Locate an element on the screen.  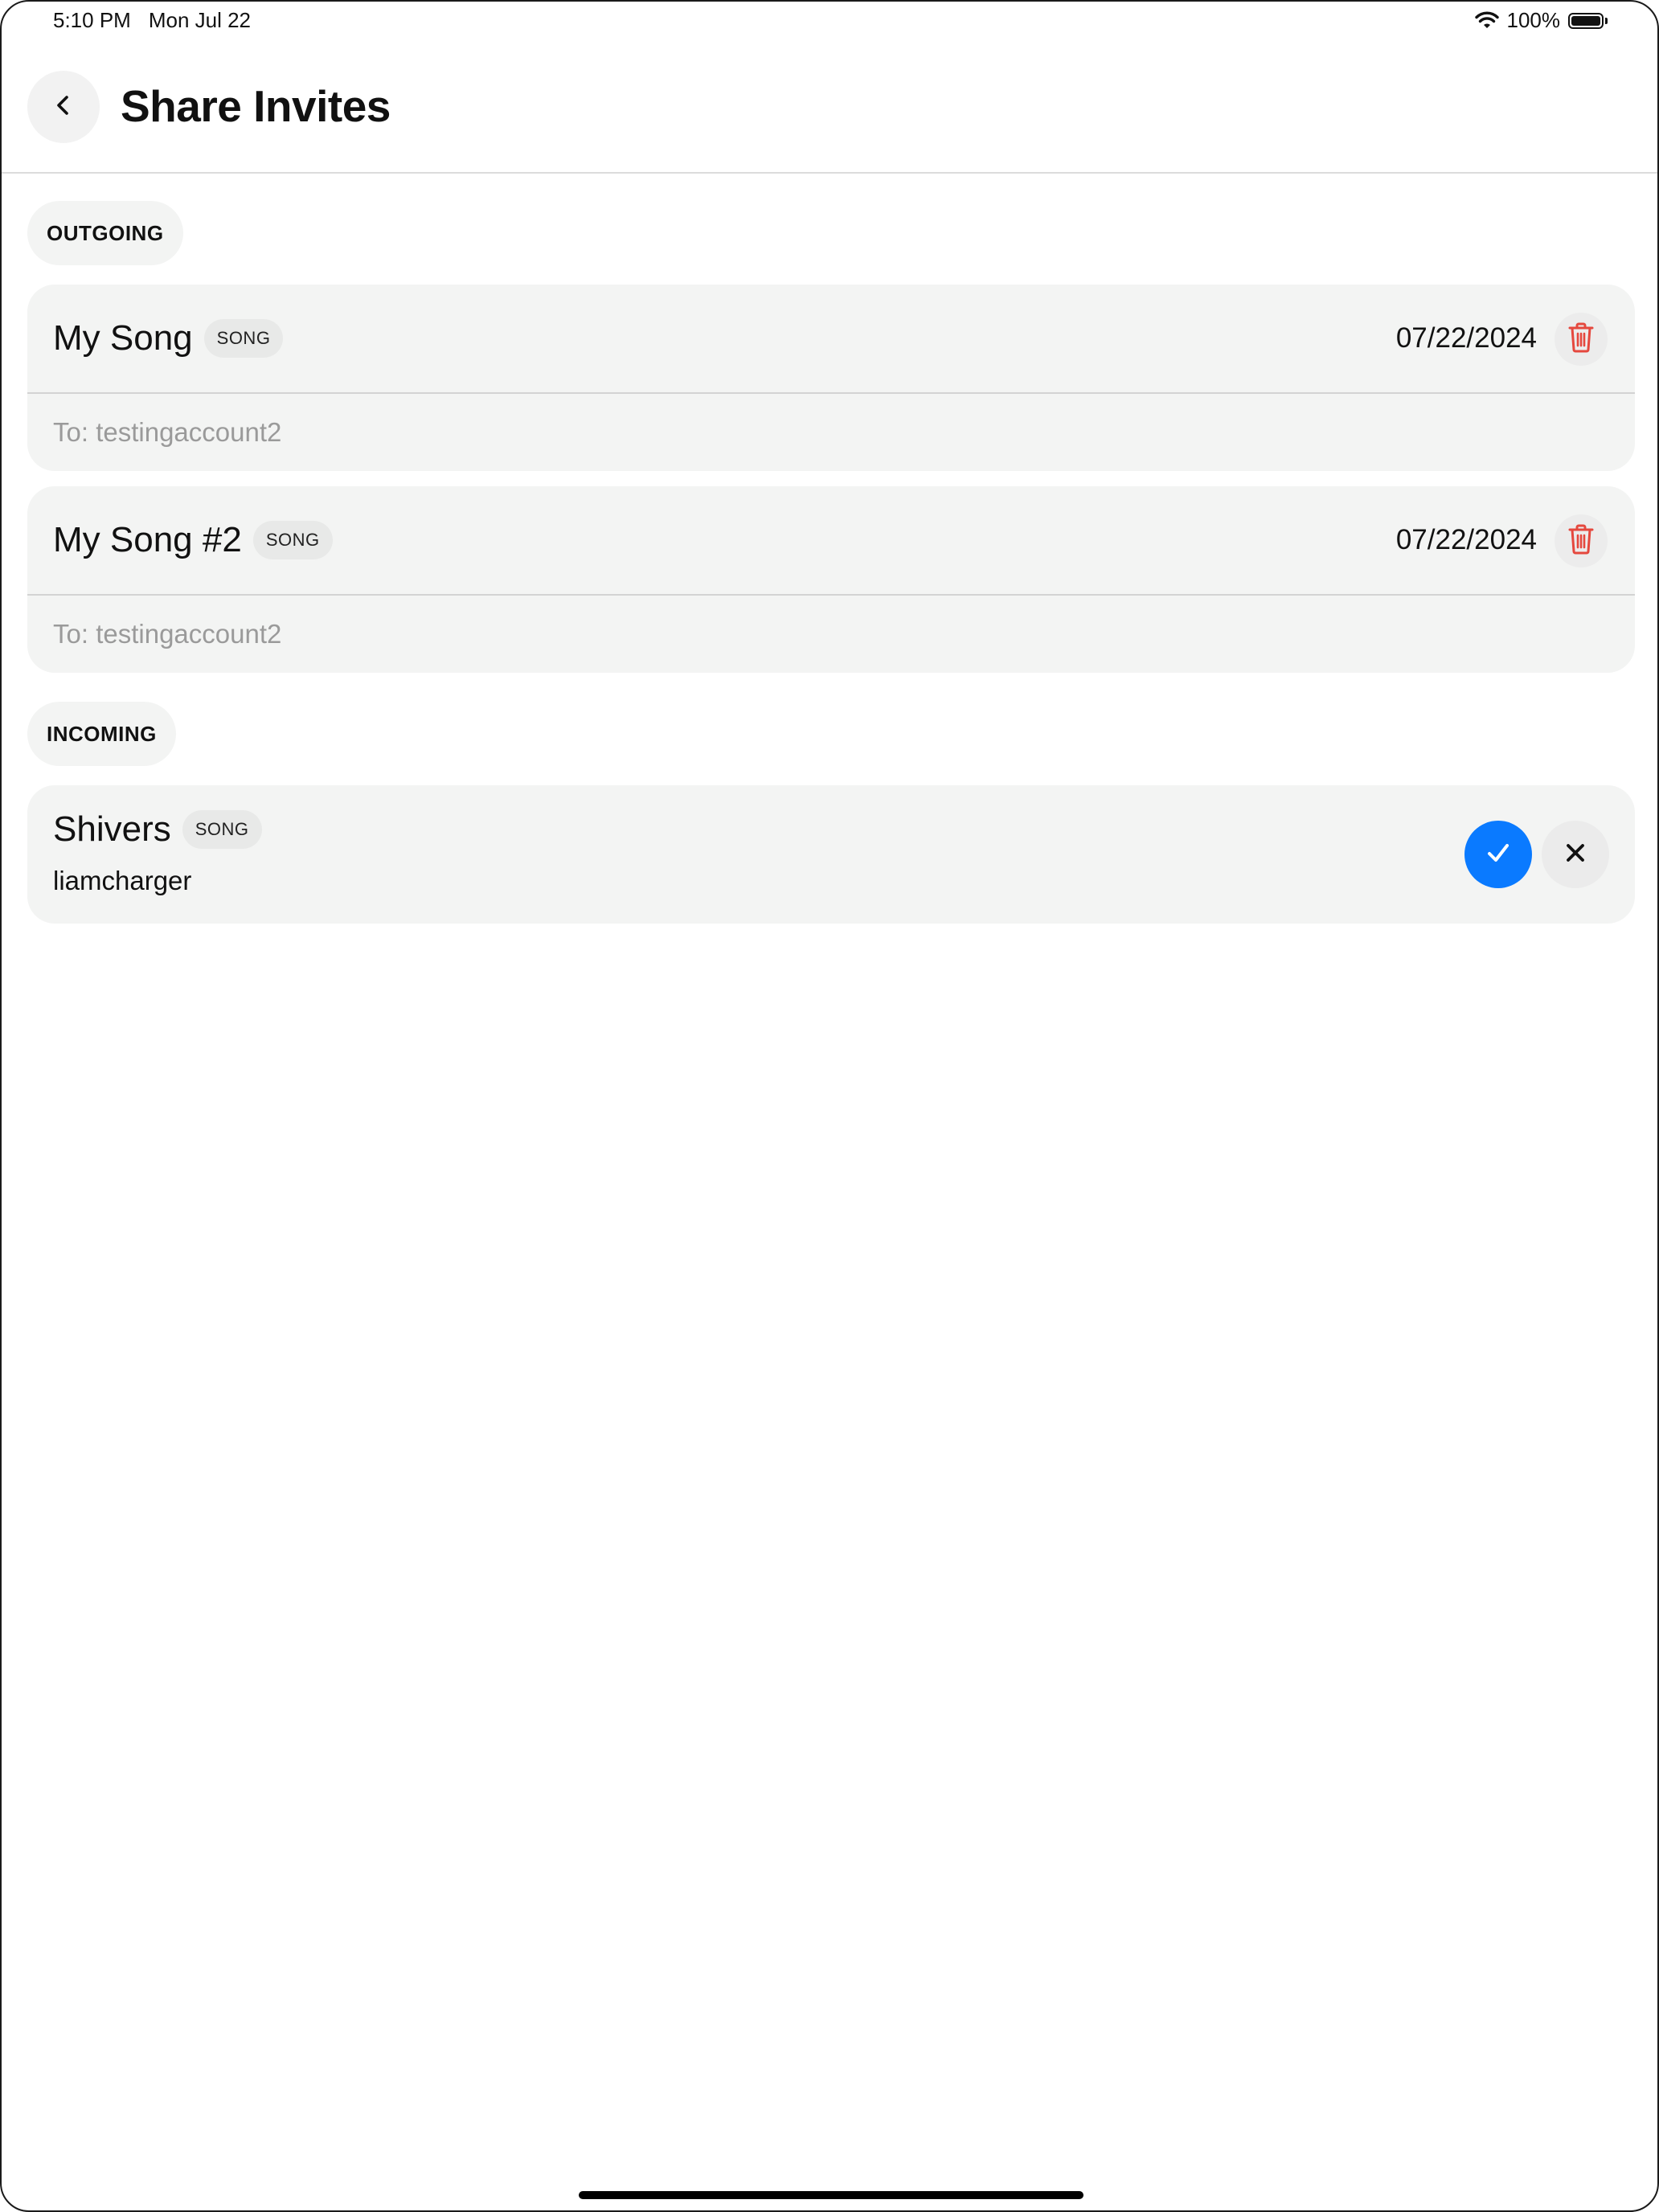
battery-cap is located at coordinates (1606, 20).